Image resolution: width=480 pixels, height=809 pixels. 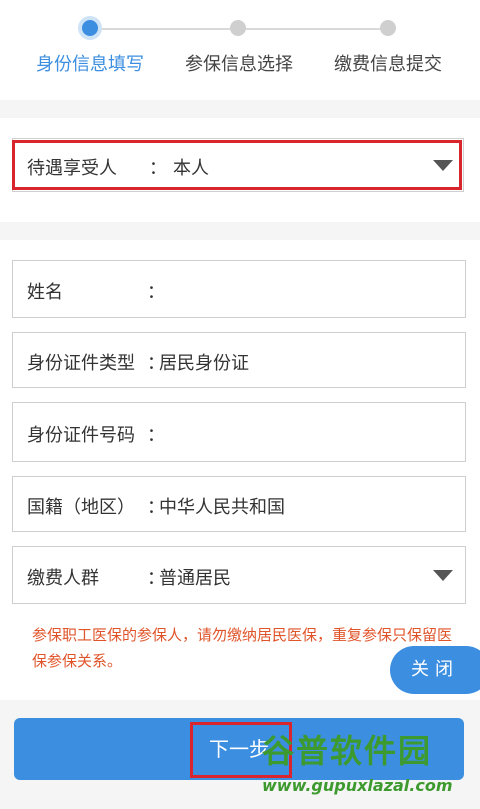 What do you see at coordinates (204, 363) in the screenshot?
I see `id-type-value: 居民身份证` at bounding box center [204, 363].